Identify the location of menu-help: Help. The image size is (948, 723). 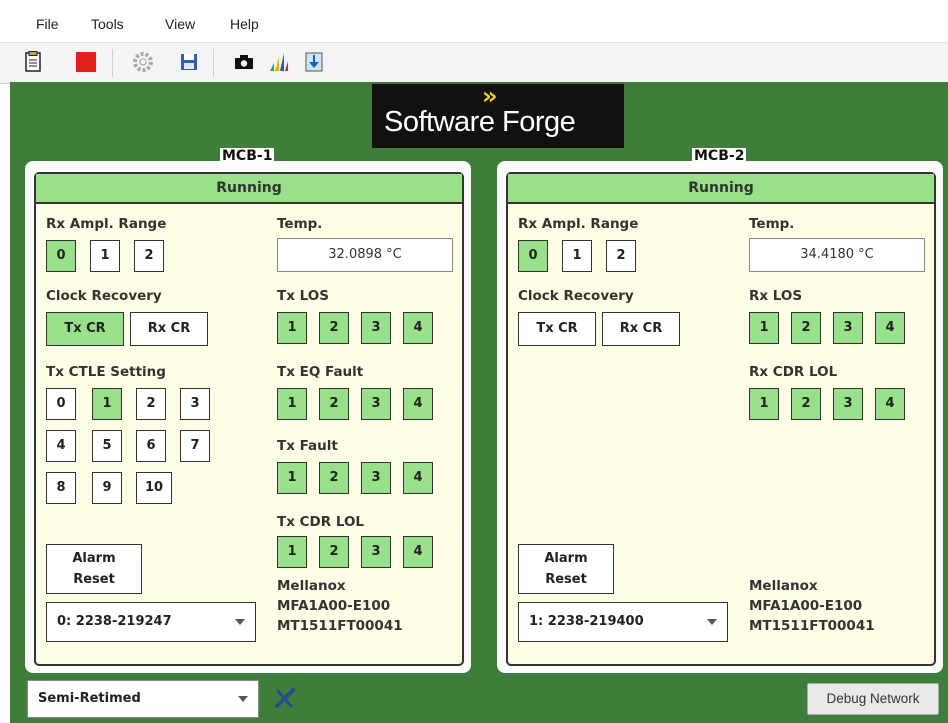
(244, 24).